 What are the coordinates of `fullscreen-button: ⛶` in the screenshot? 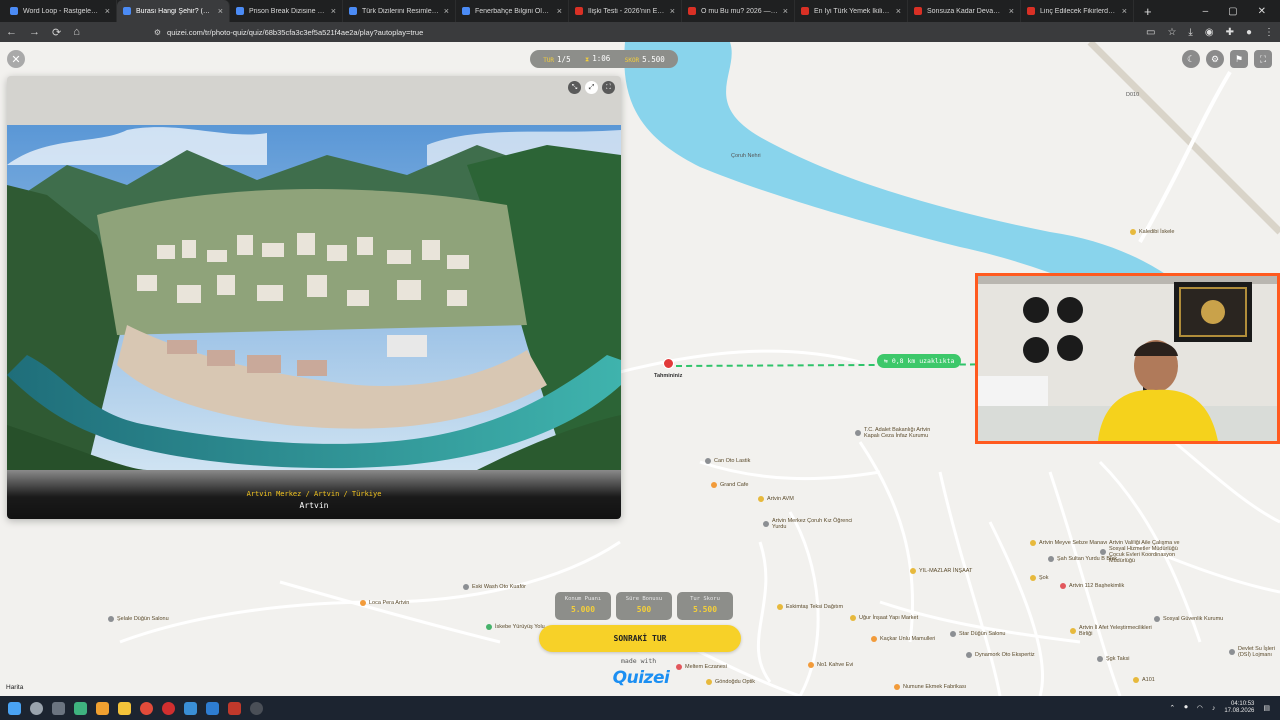 It's located at (1263, 59).